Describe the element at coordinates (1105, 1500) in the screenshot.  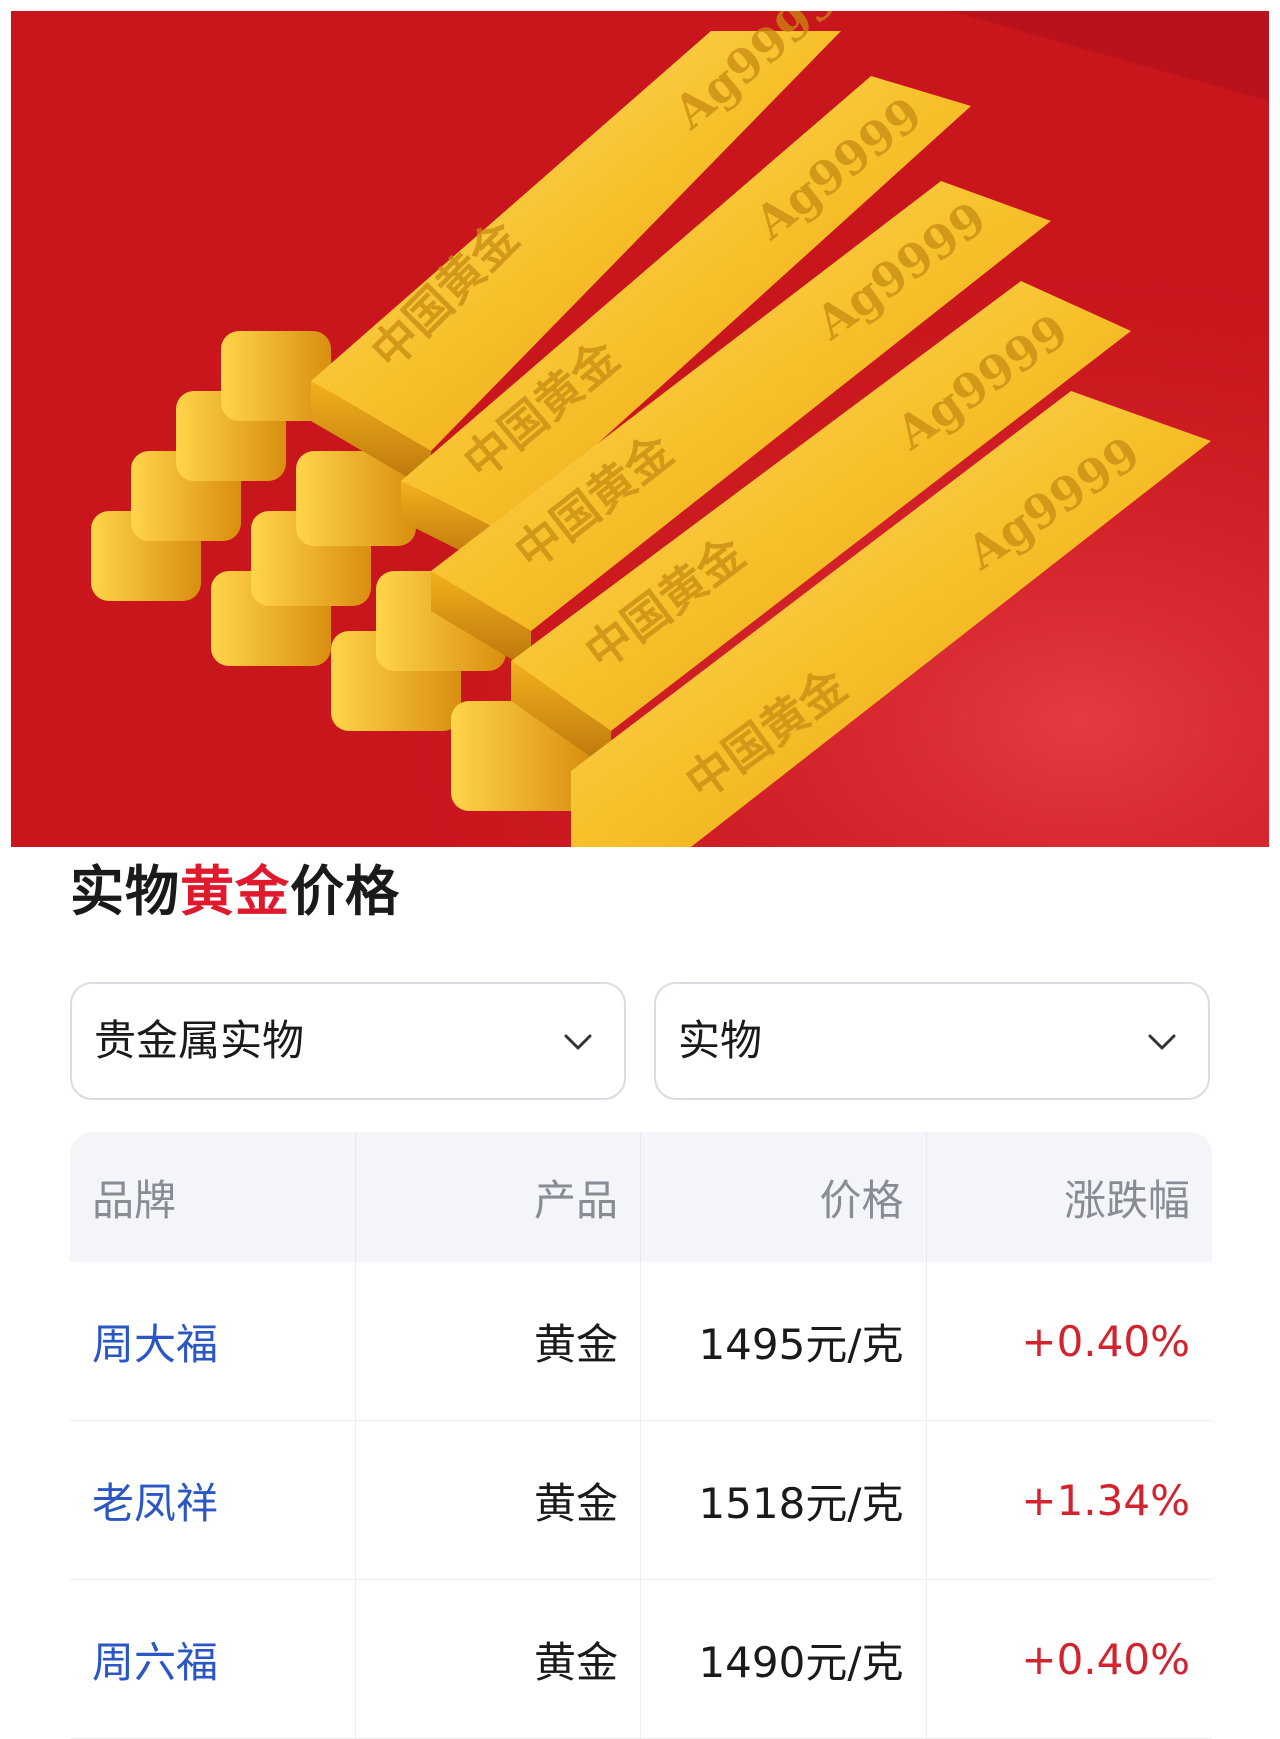
I see `change-cell: +1.34%` at that location.